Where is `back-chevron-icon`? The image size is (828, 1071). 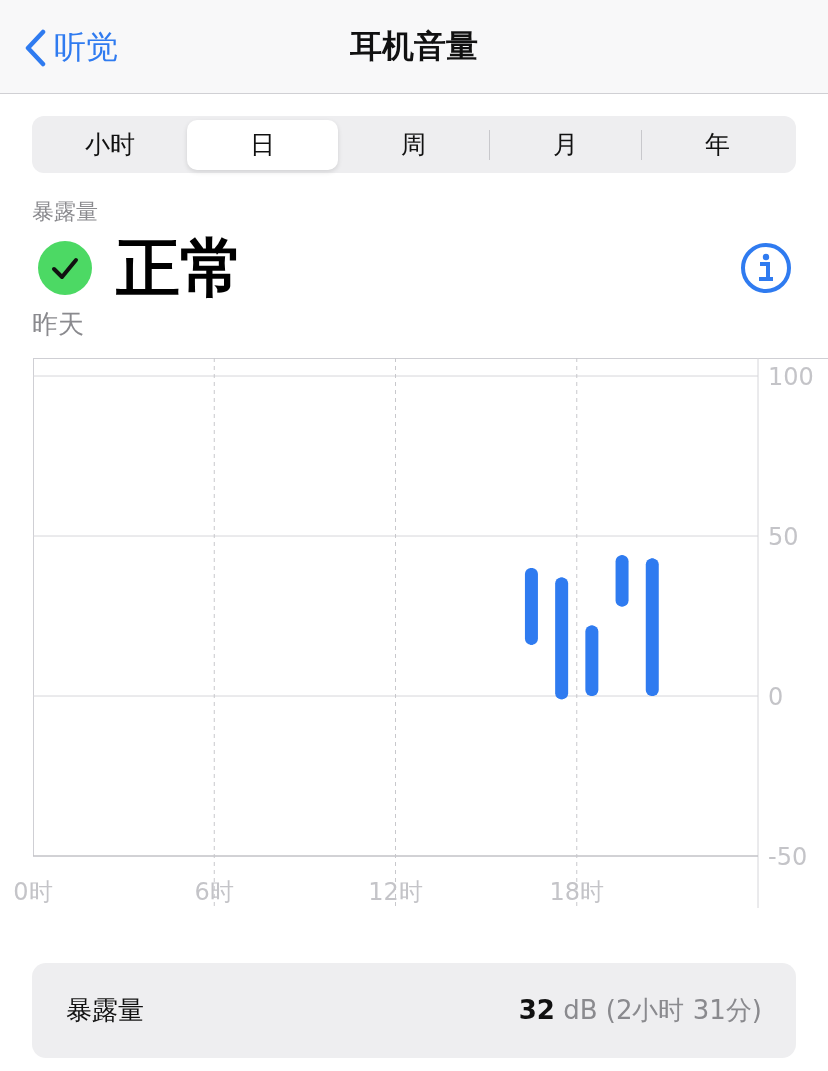
back-chevron-icon is located at coordinates (35, 48).